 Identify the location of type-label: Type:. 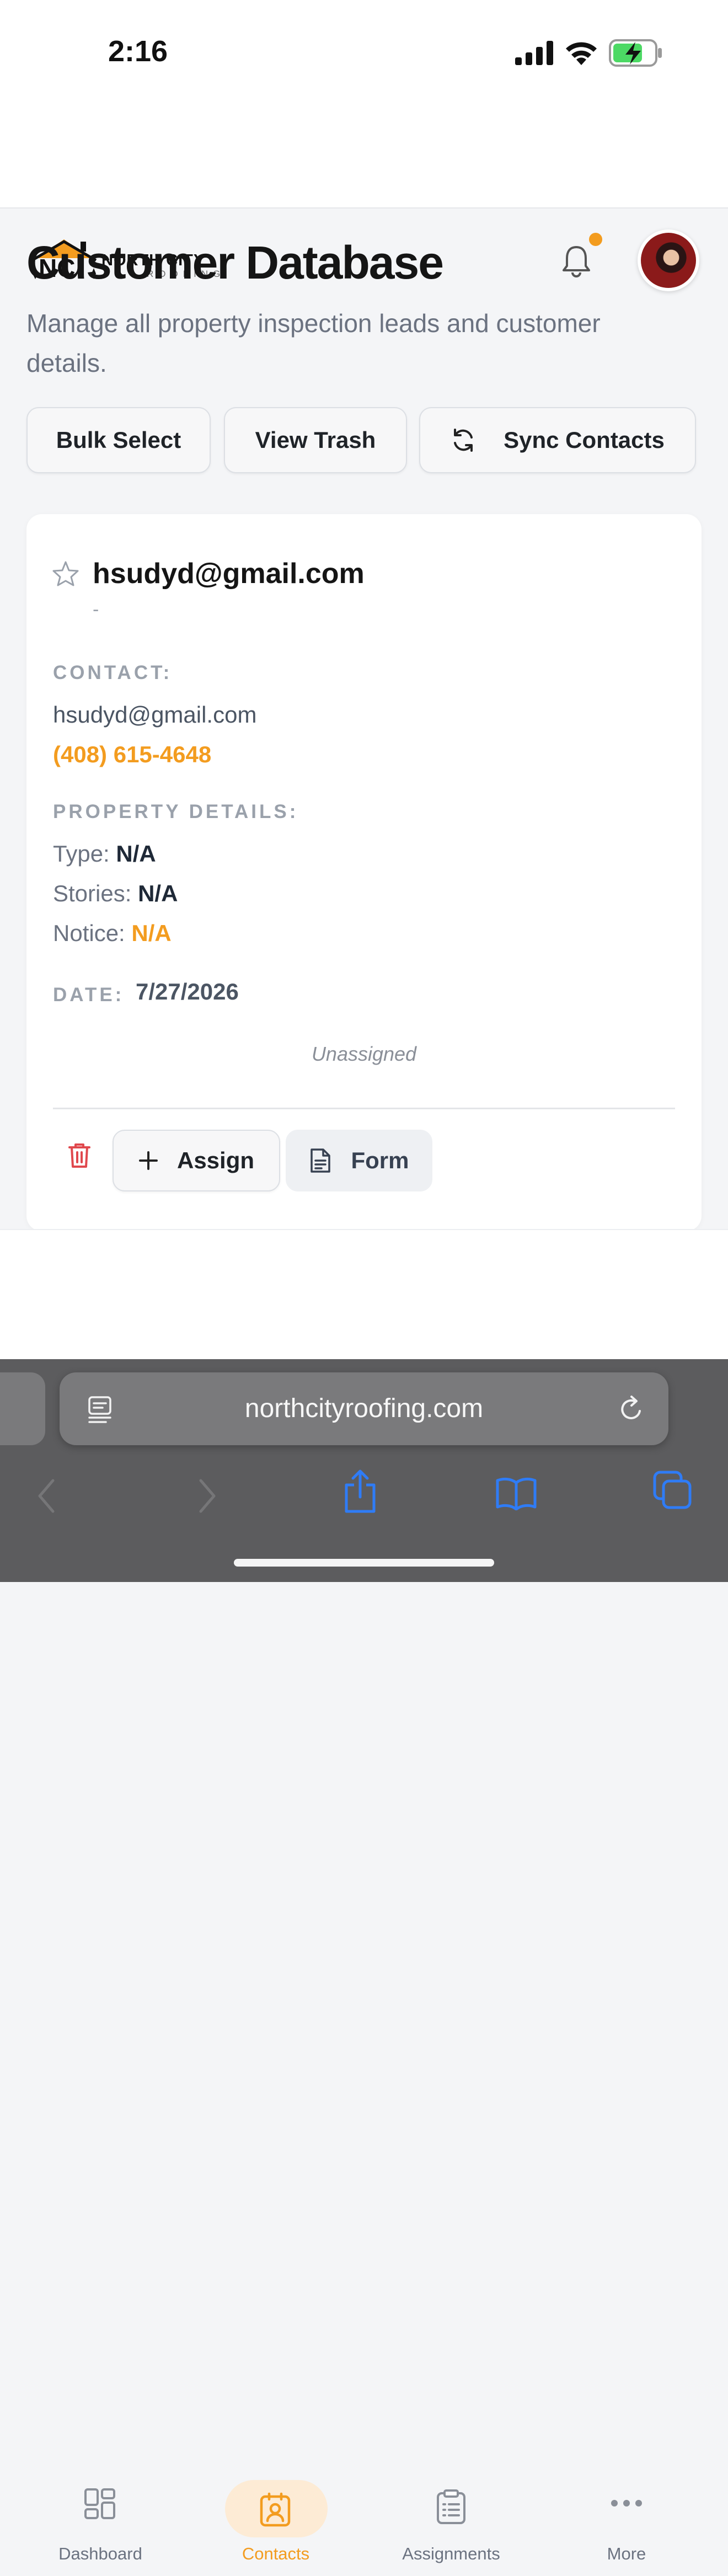
(81, 854).